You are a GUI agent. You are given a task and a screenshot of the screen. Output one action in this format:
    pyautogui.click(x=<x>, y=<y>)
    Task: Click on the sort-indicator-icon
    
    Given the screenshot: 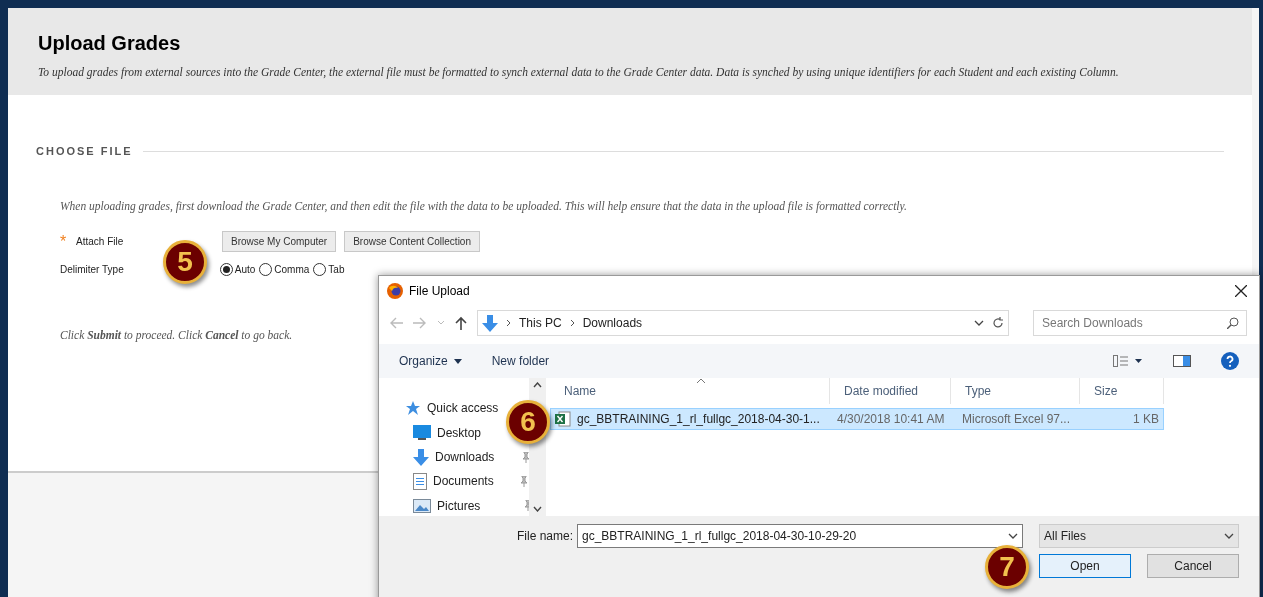 What is the action you would take?
    pyautogui.click(x=701, y=381)
    